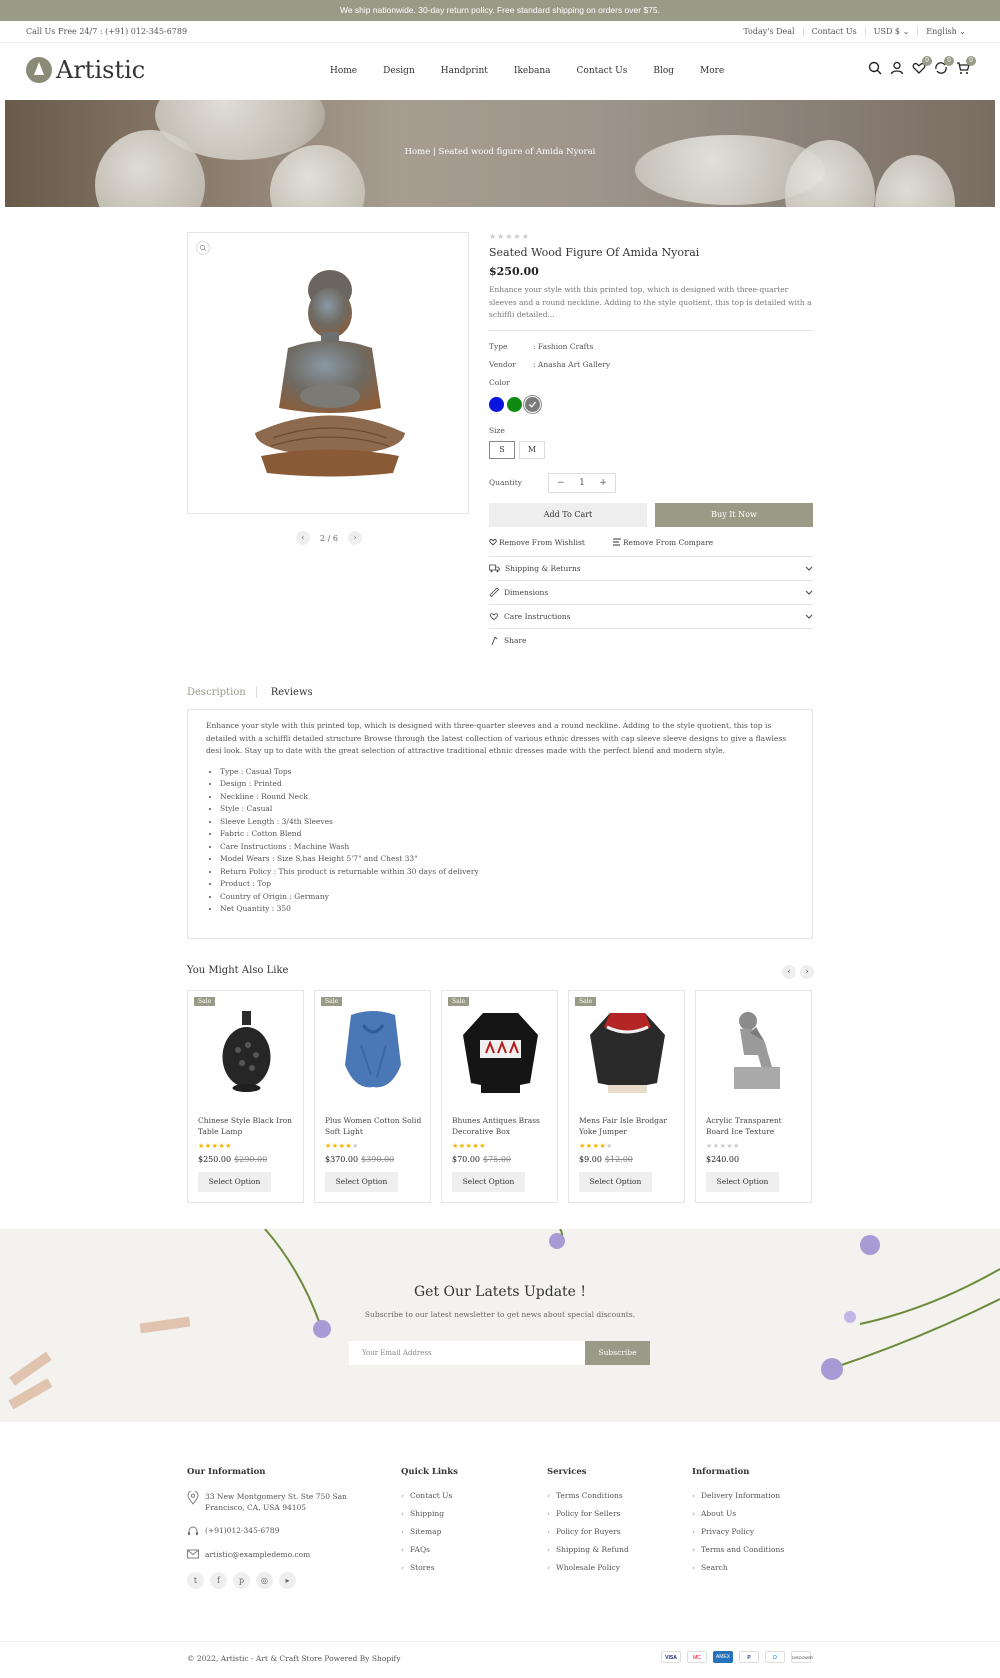  Describe the element at coordinates (373, 1049) in the screenshot. I see `blue-scarf-image` at that location.